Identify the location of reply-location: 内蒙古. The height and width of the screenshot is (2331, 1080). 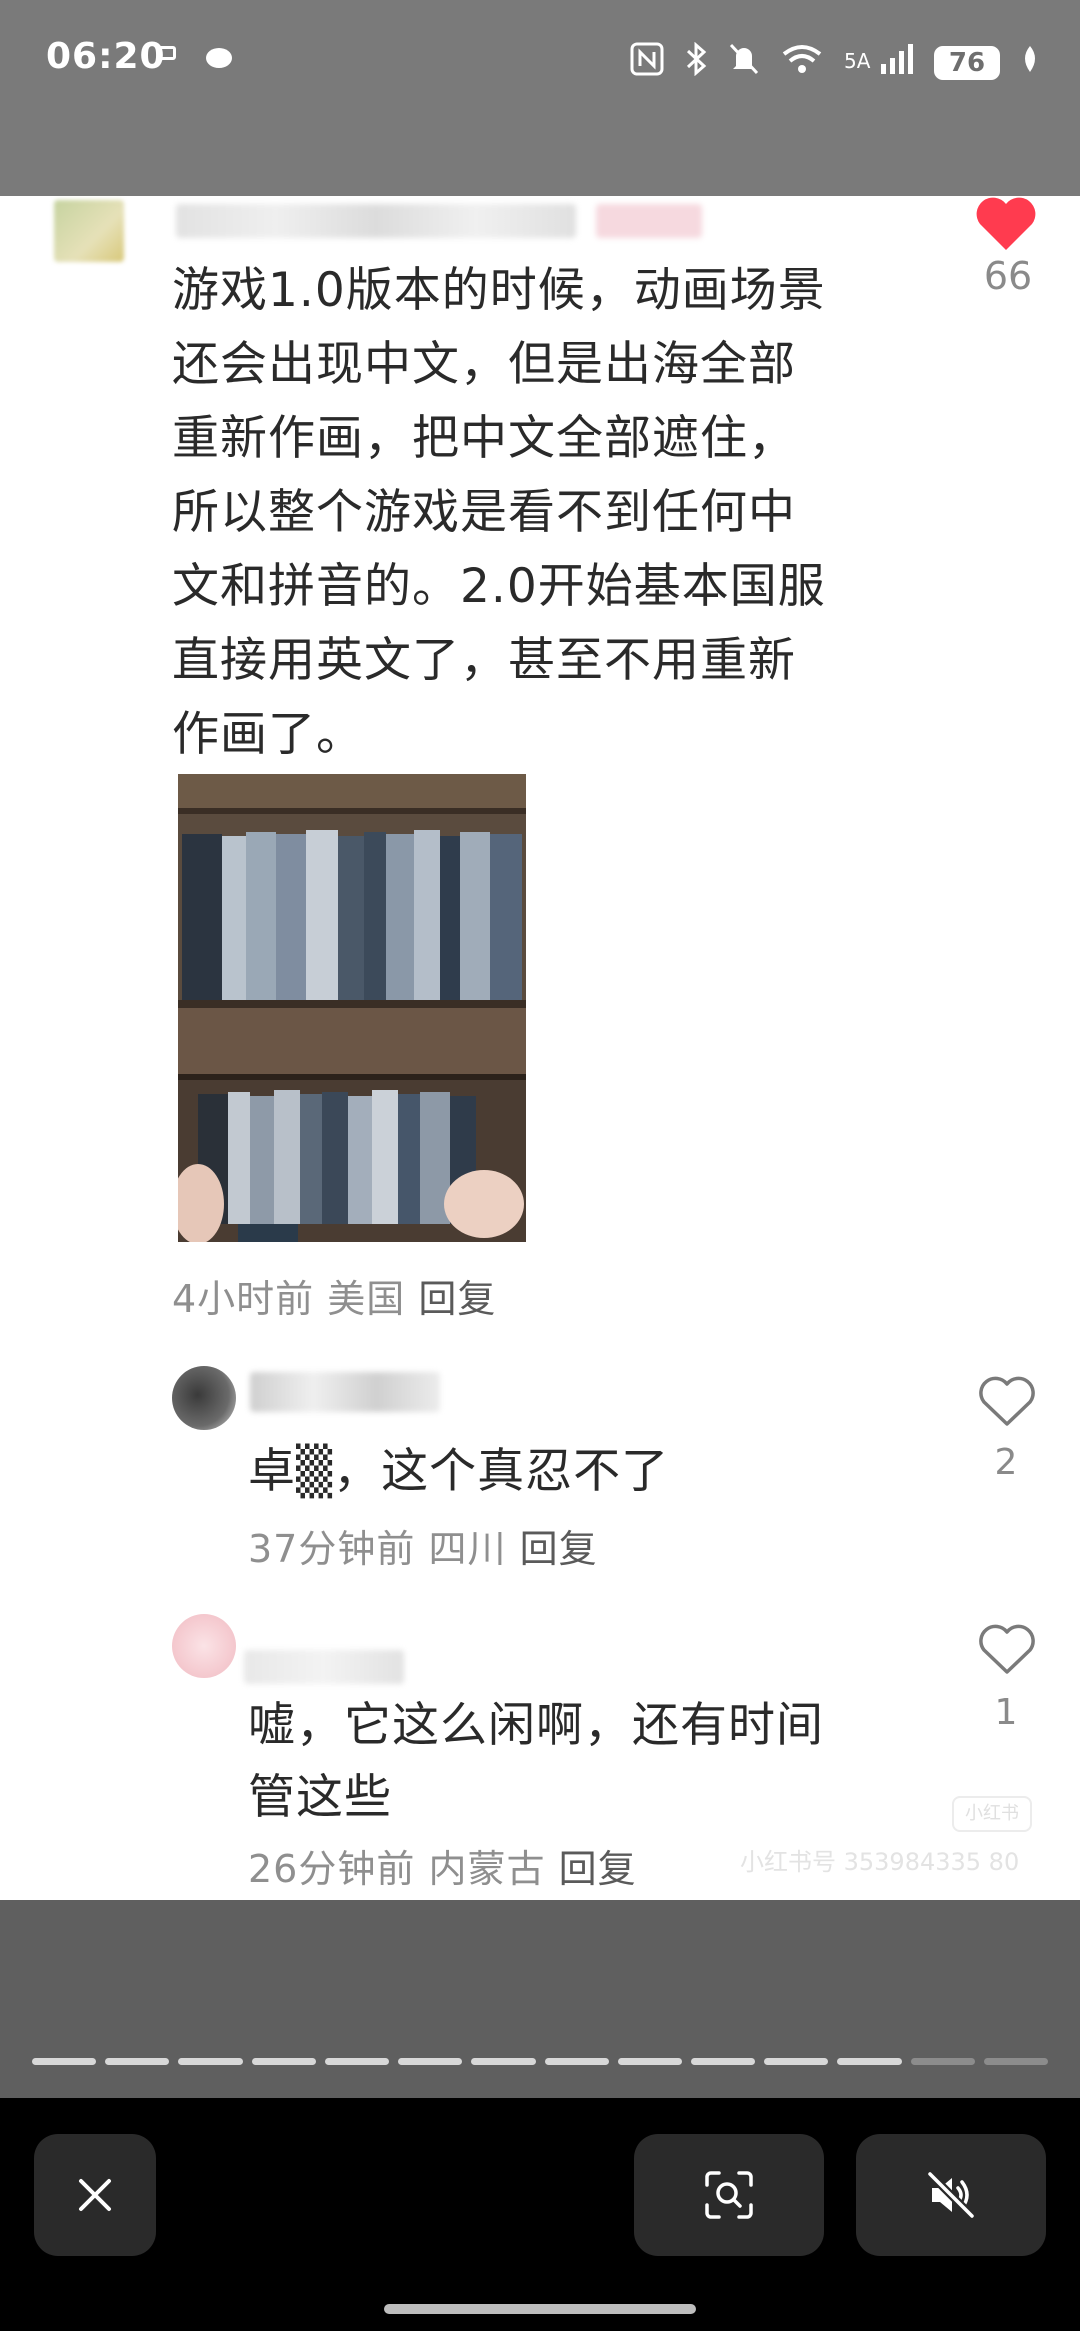
(487, 1869).